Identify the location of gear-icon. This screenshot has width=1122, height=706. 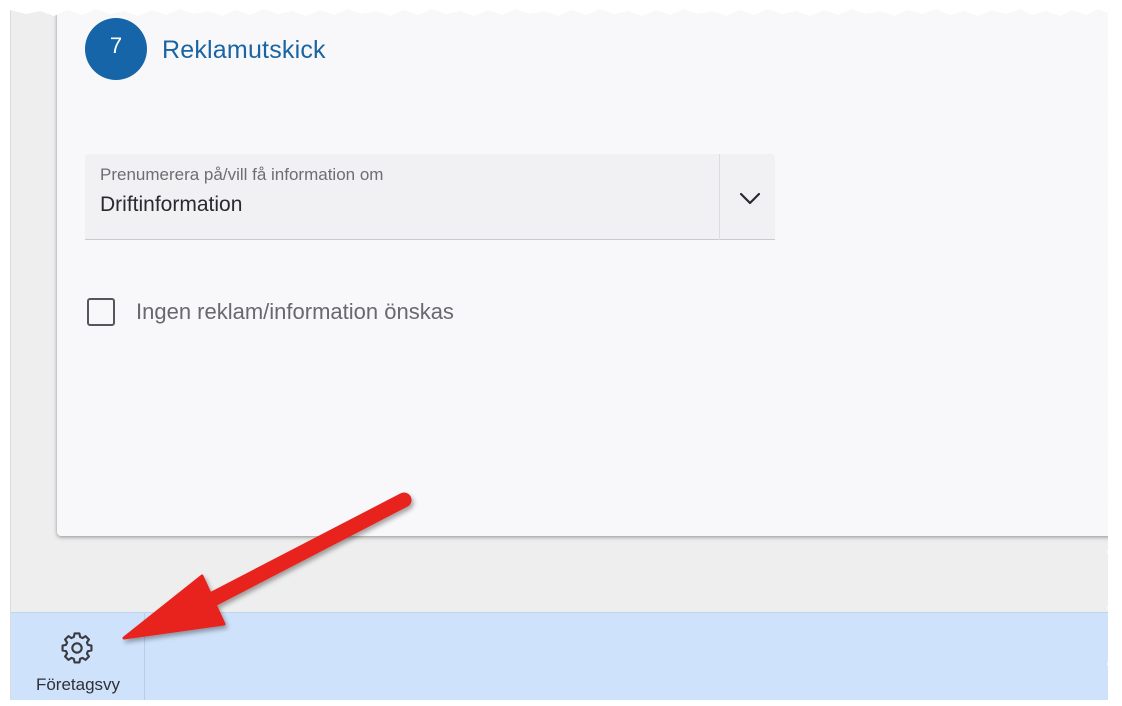
(77, 648).